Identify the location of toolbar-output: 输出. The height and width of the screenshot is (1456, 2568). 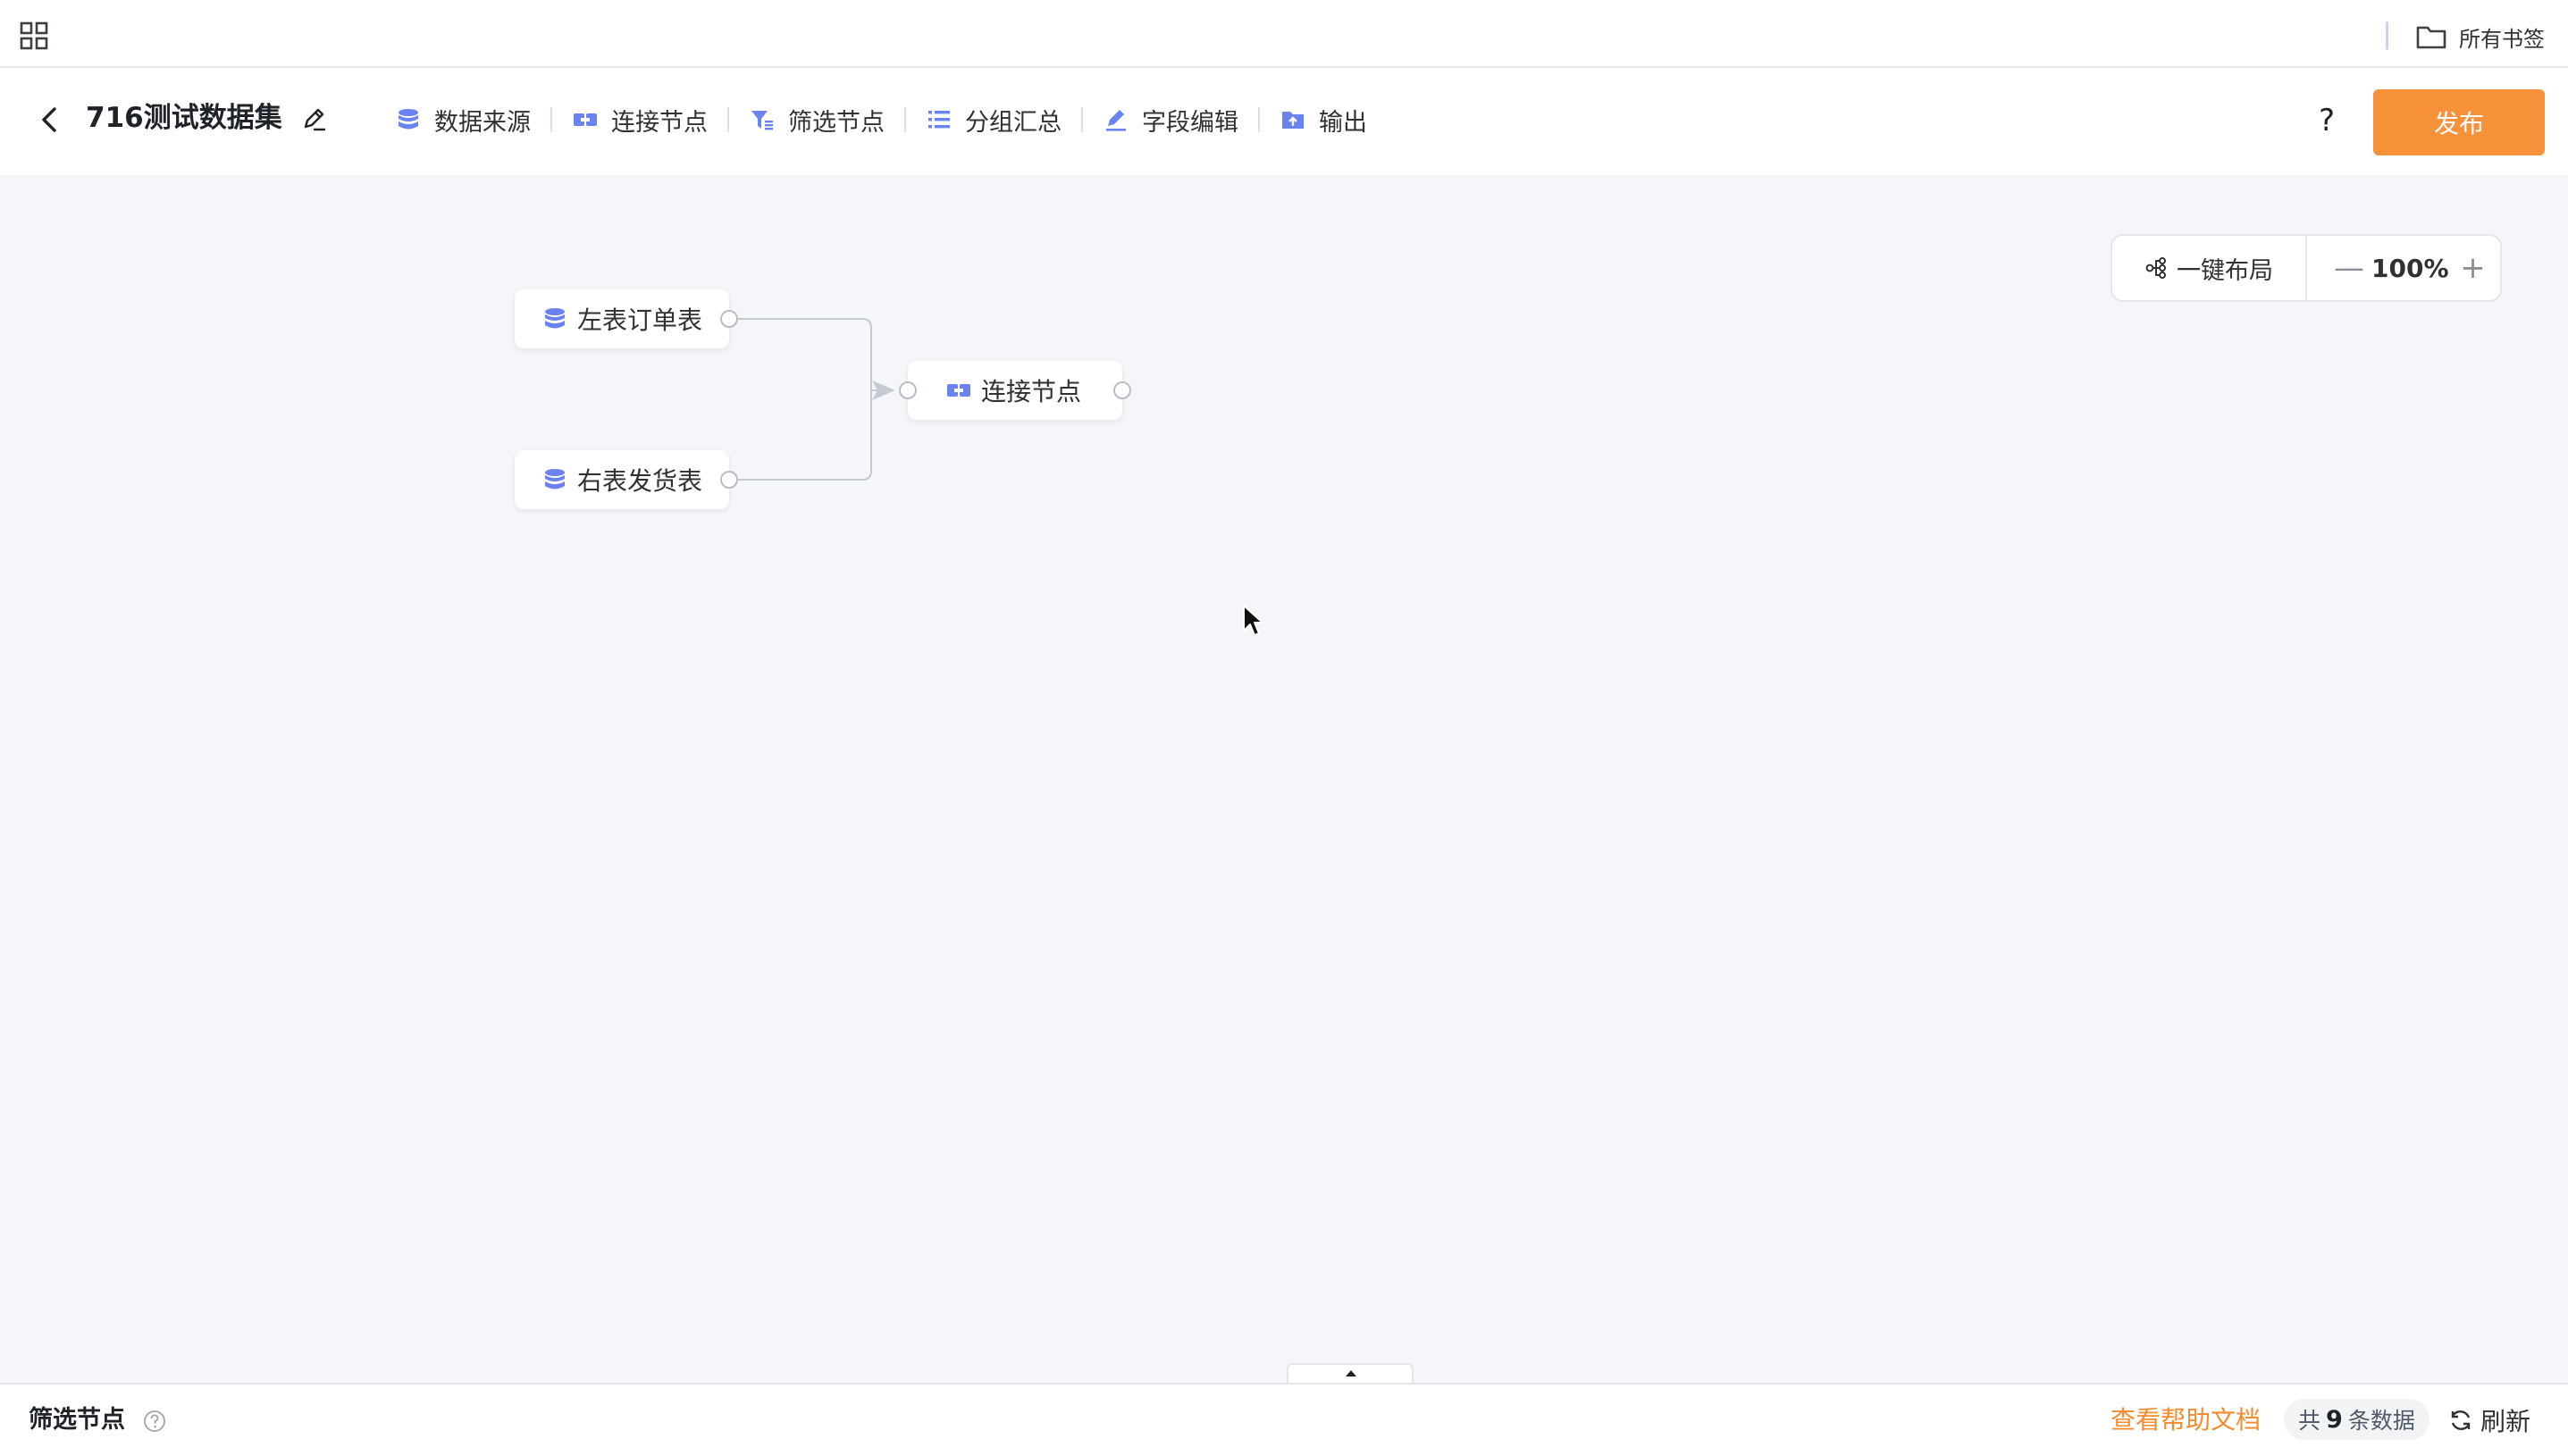
(1323, 120).